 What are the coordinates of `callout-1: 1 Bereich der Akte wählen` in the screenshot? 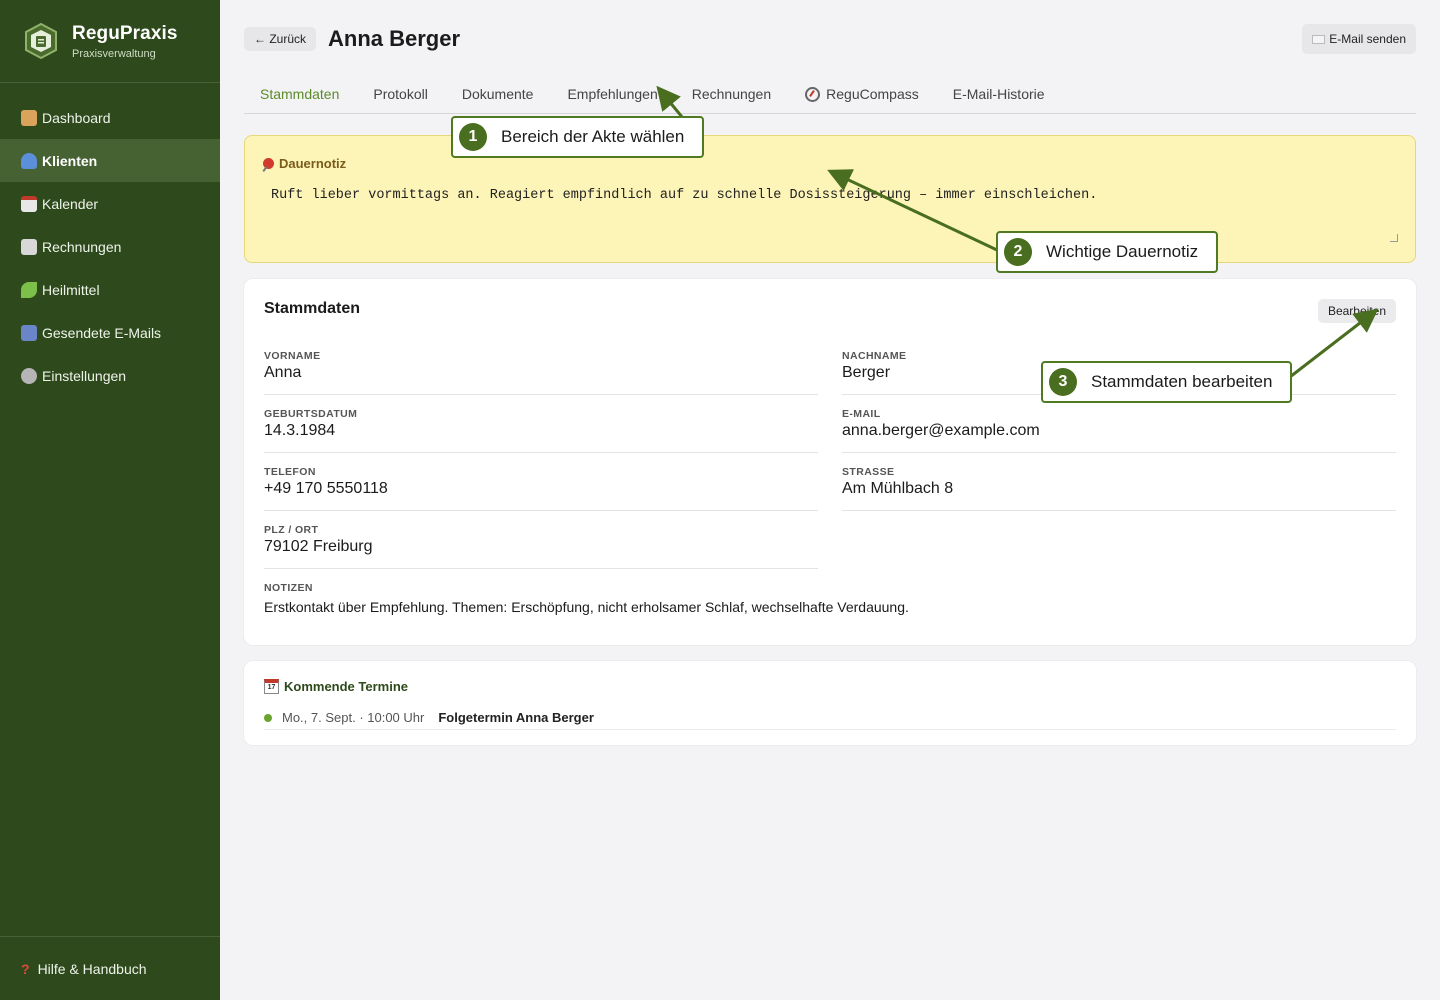 It's located at (578, 137).